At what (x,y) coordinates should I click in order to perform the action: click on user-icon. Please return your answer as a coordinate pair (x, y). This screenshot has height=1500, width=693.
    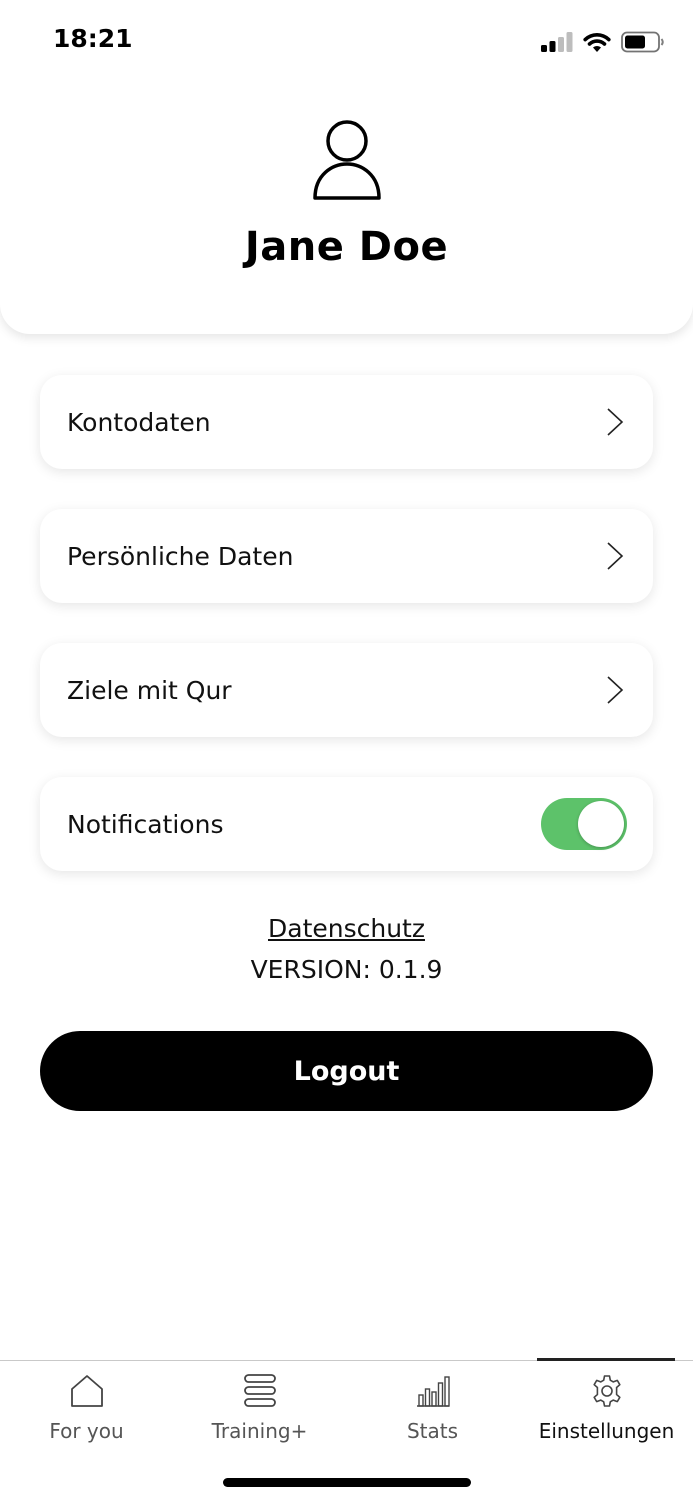
    Looking at the image, I should click on (347, 160).